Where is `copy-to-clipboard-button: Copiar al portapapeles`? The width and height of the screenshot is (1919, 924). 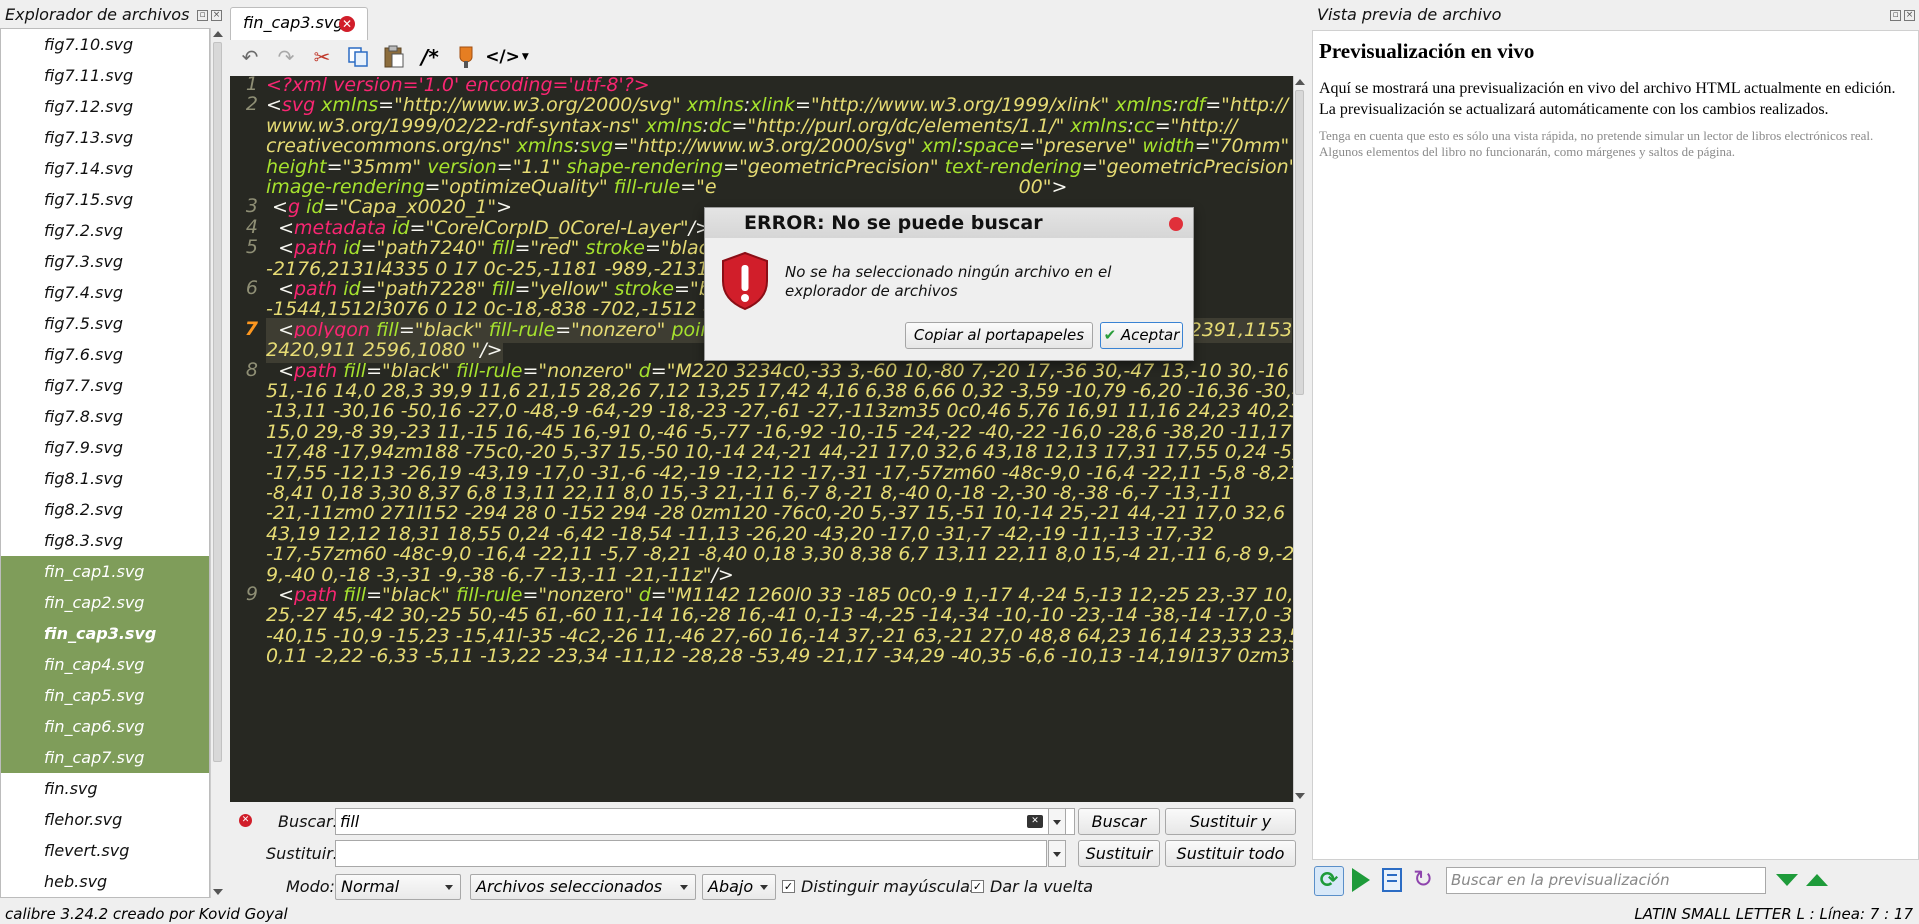 copy-to-clipboard-button: Copiar al portapapeles is located at coordinates (999, 335).